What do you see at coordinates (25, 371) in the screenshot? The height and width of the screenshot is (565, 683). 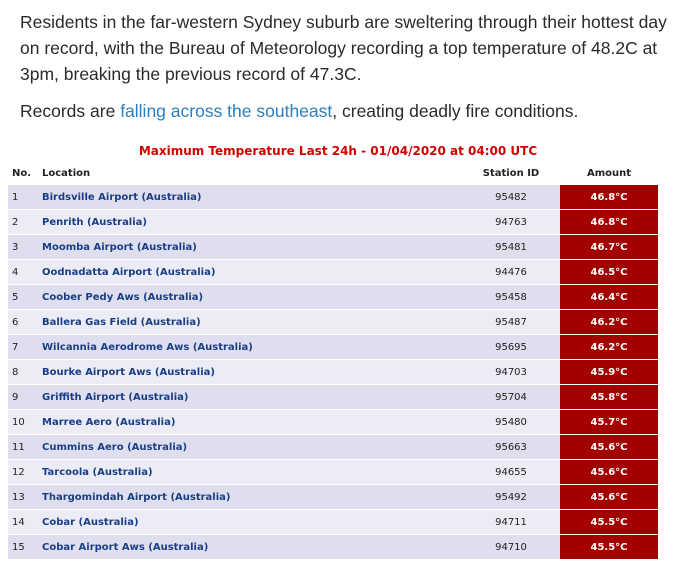 I see `row-number: 8` at bounding box center [25, 371].